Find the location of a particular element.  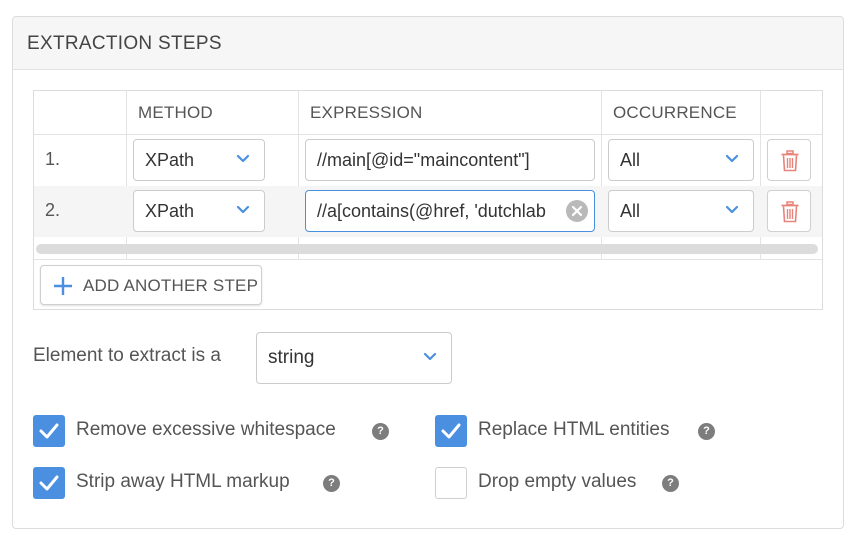

option-label: Strip away HTML markup is located at coordinates (183, 481).